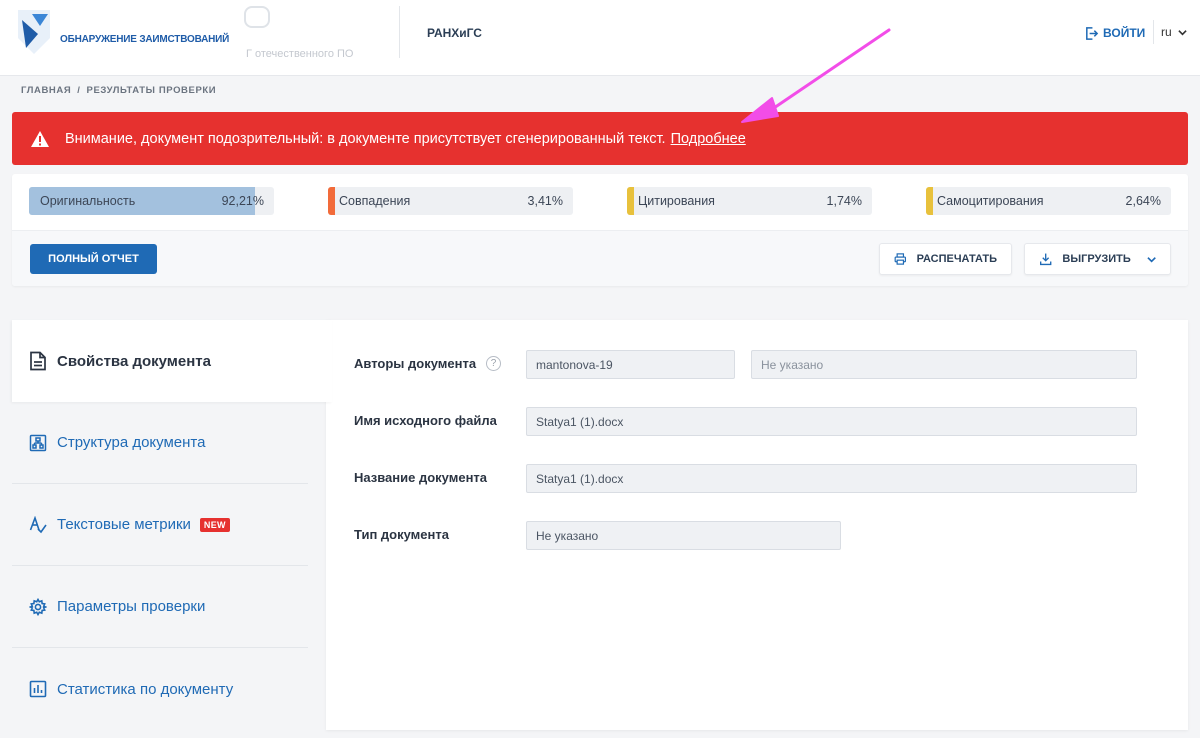 This screenshot has height=738, width=1200. I want to click on tab-document-properties: Свойства документа, so click(172, 361).